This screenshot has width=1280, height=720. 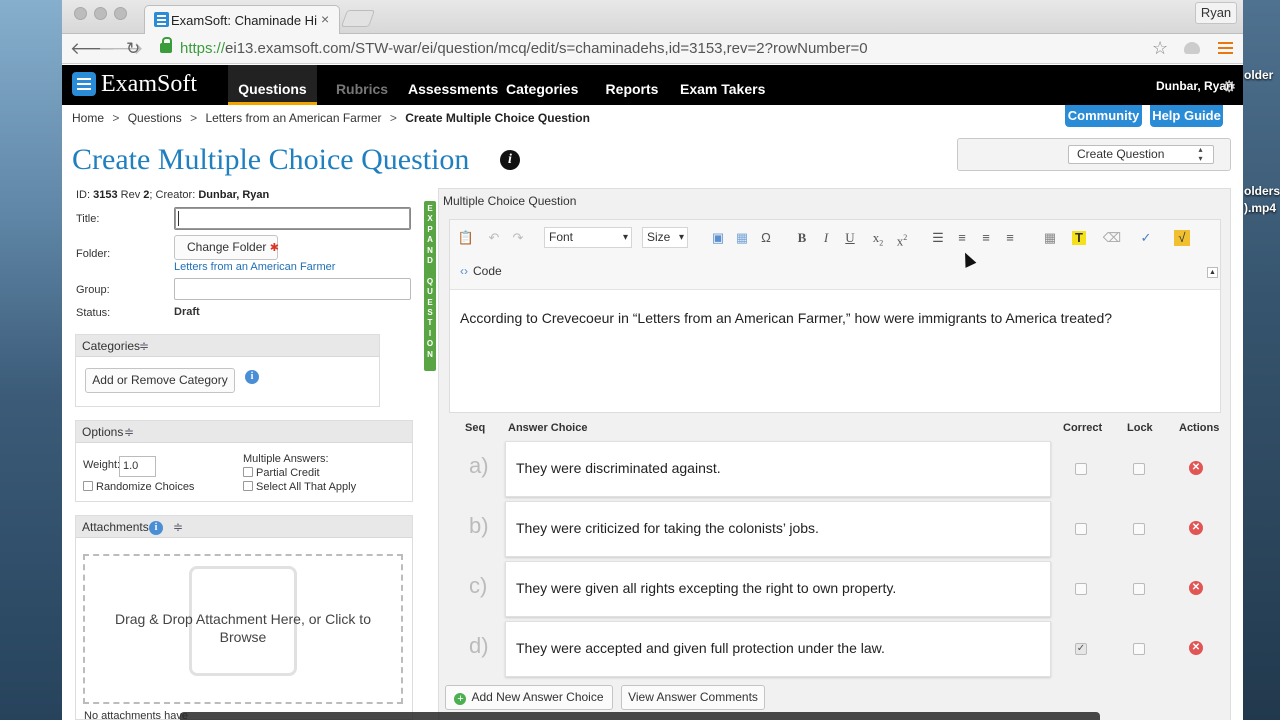 I want to click on tab-close-icon: ×, so click(x=325, y=19).